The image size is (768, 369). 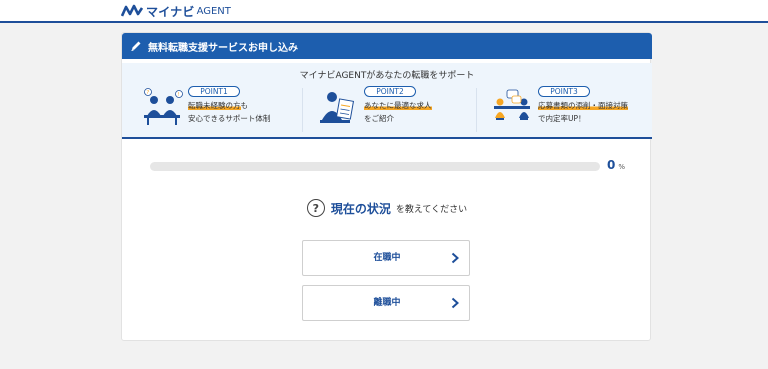 I want to click on form-banner: 無料転職支援サービスお申し込み, so click(x=387, y=46).